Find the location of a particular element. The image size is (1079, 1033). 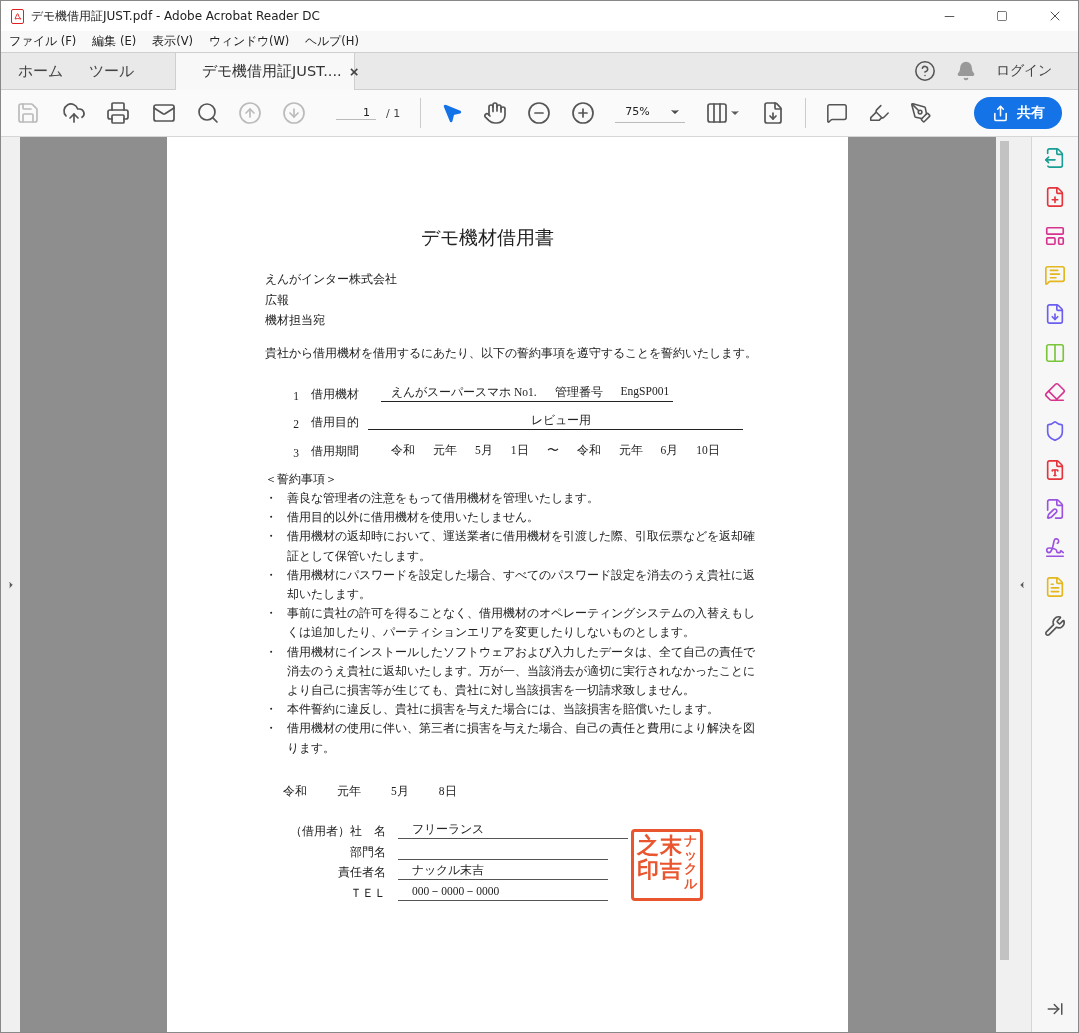

item-value: えんがスーパースマホ No1. is located at coordinates (464, 392).